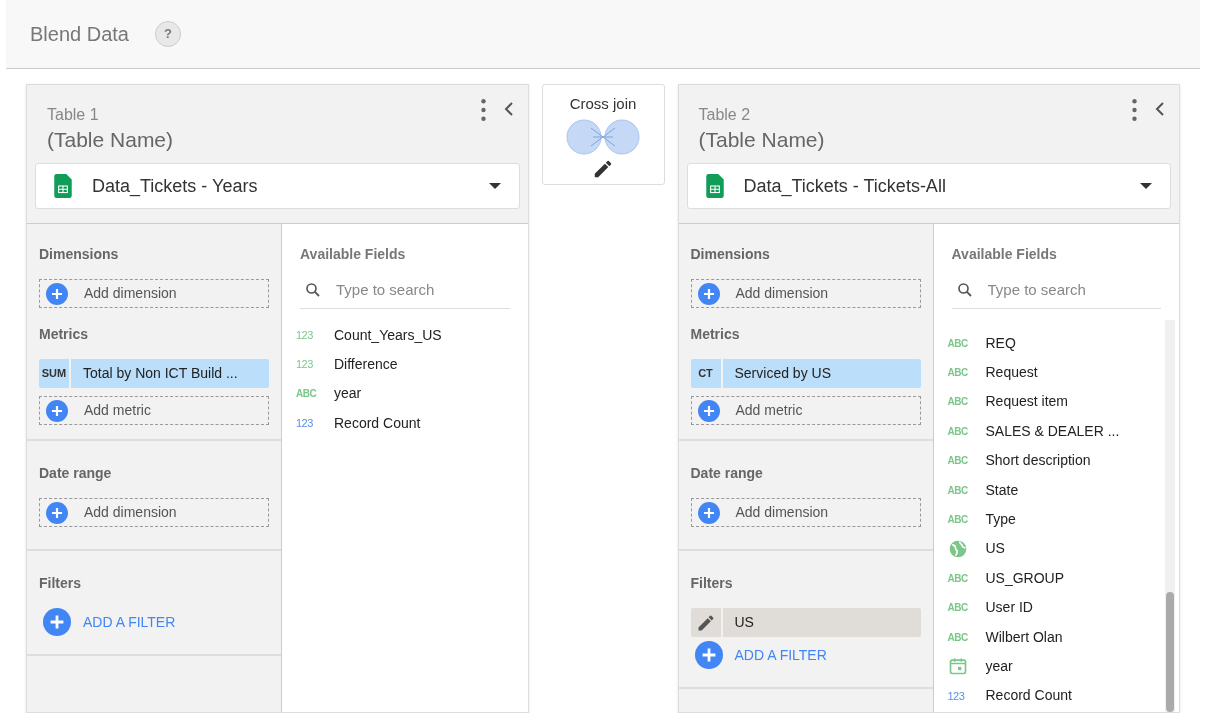 The image size is (1206, 713). I want to click on aggregation-label: CT, so click(705, 374).